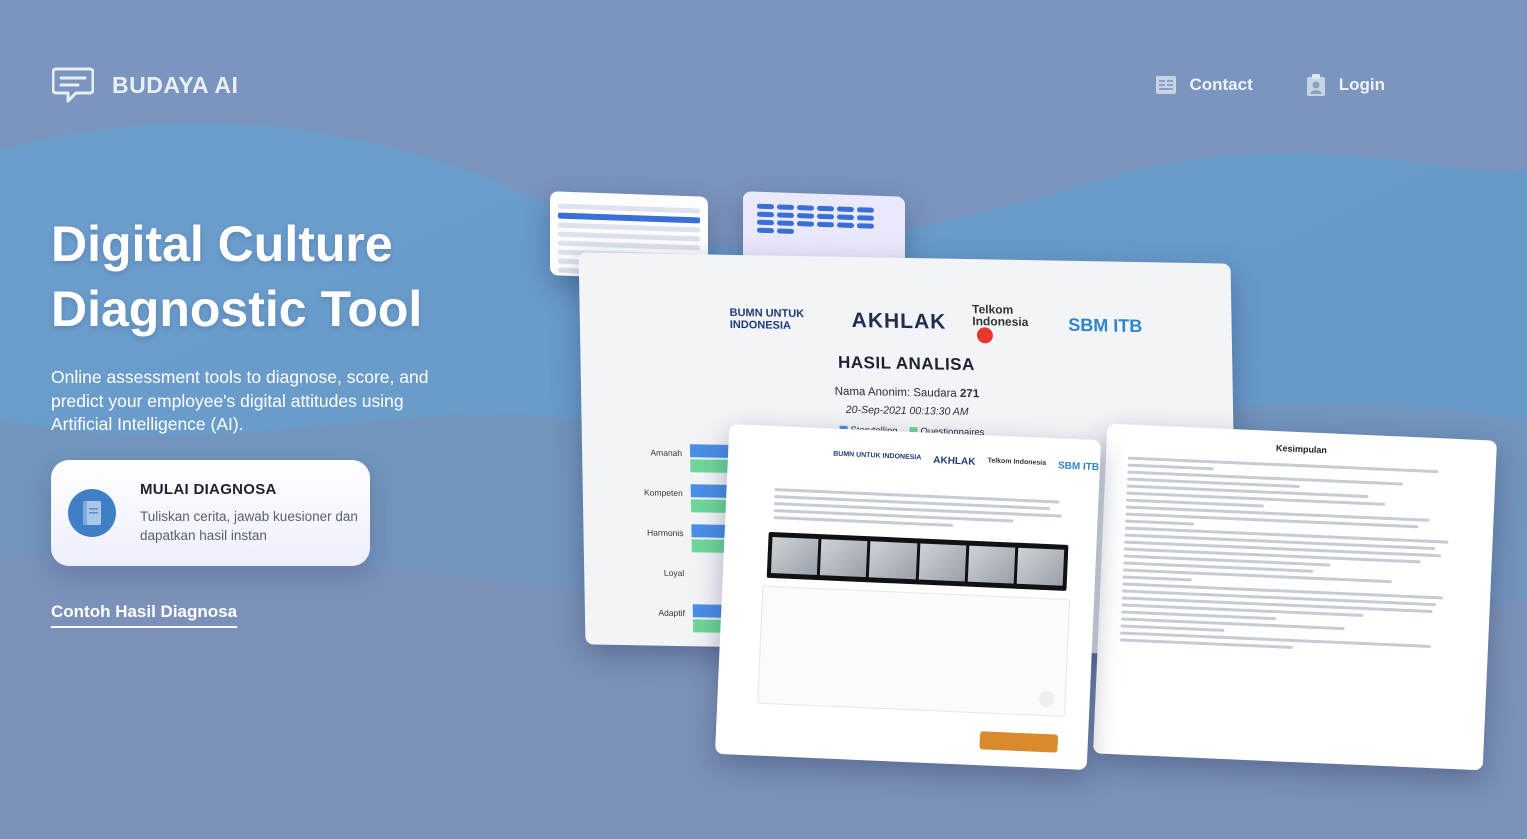 The height and width of the screenshot is (839, 1527). I want to click on nav-contact: Contact, so click(1204, 85).